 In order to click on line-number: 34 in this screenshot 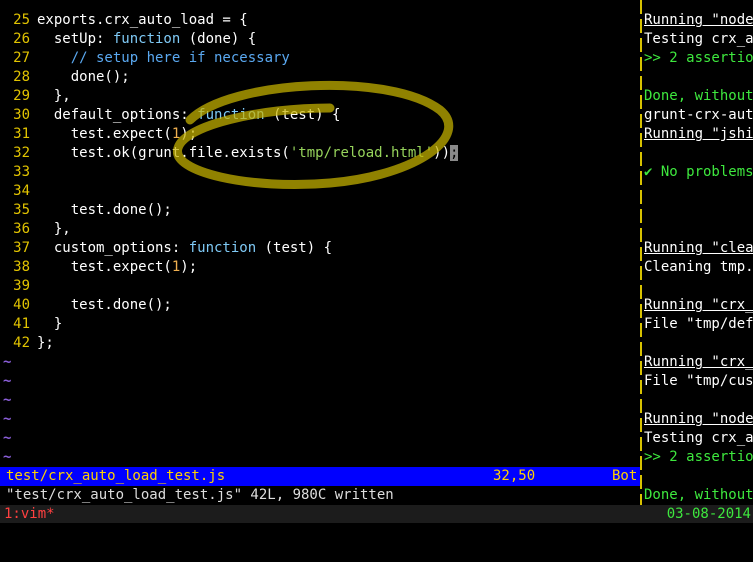, I will do `click(21, 191)`.